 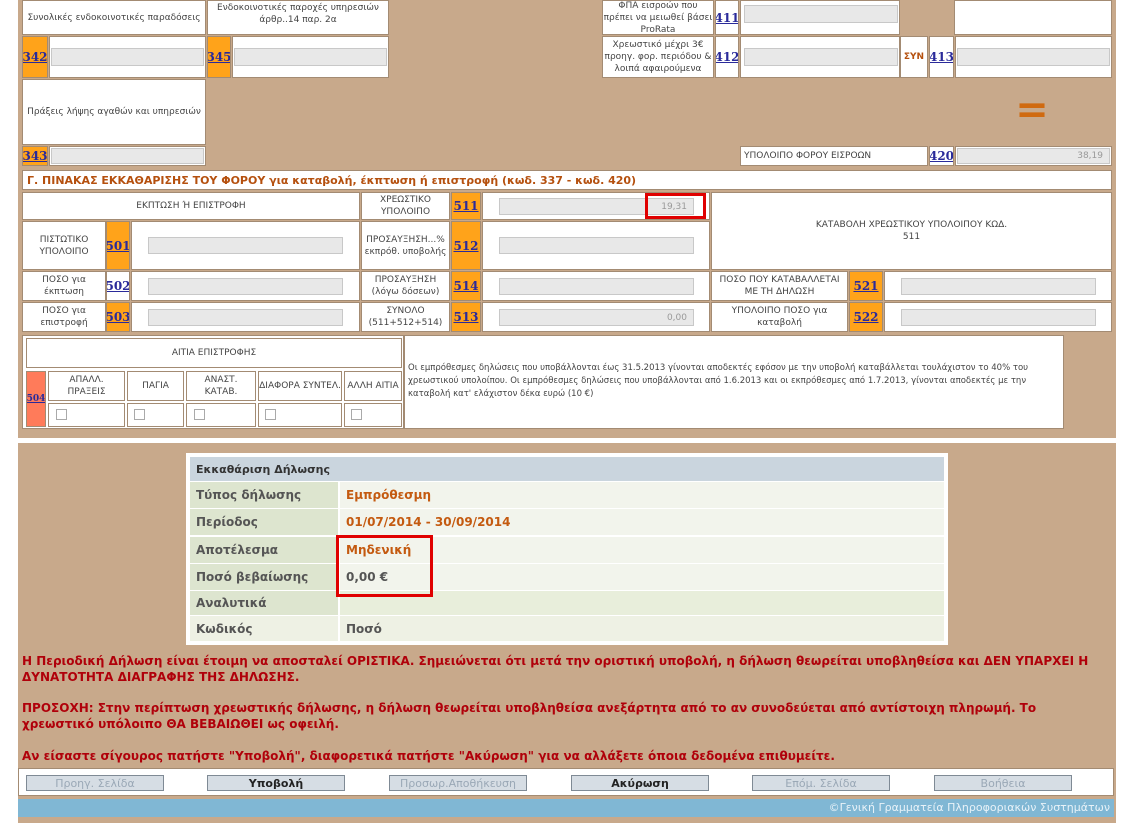 I want to click on field-343-input, so click(x=127, y=156).